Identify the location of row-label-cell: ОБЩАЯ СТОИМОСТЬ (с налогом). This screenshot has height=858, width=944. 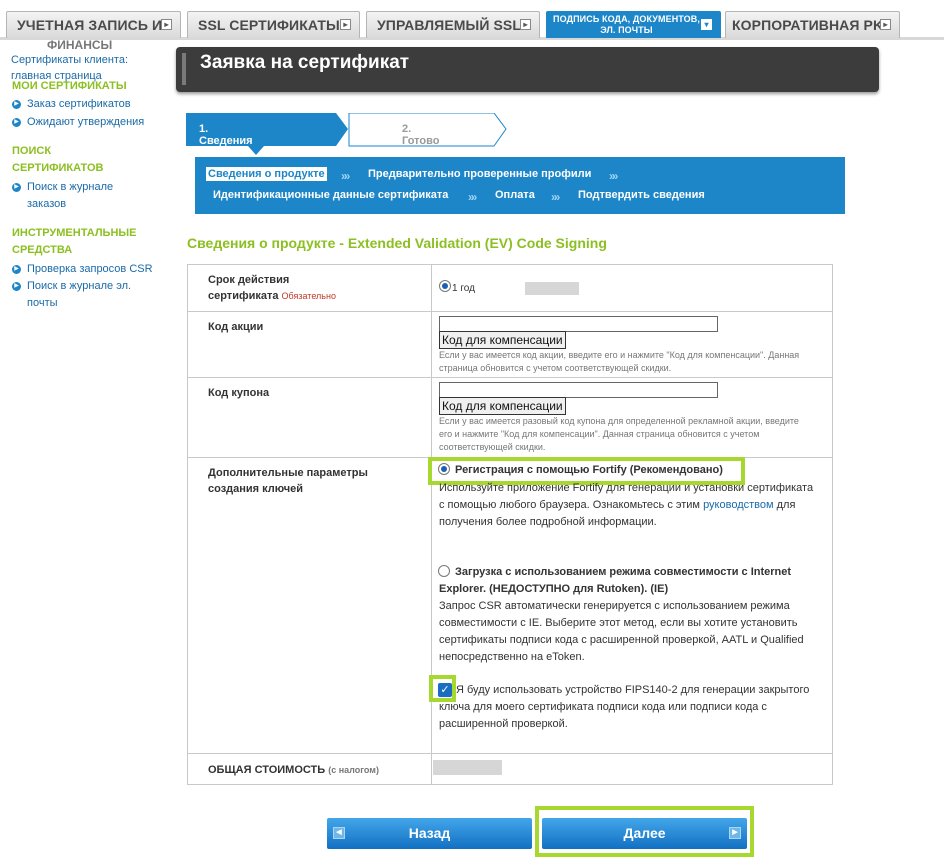
(310, 769).